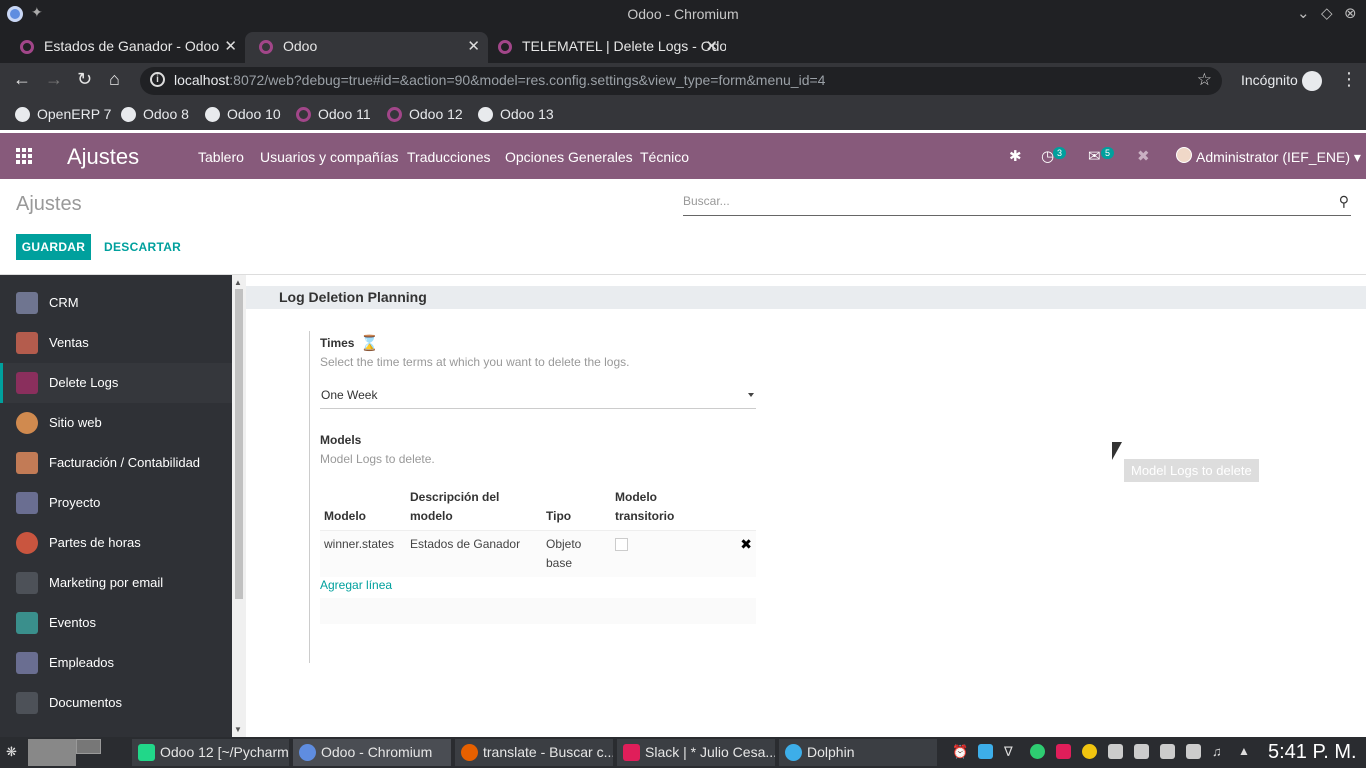 This screenshot has width=1366, height=768. I want to click on mouse-cursor-icon, so click(1117, 451).